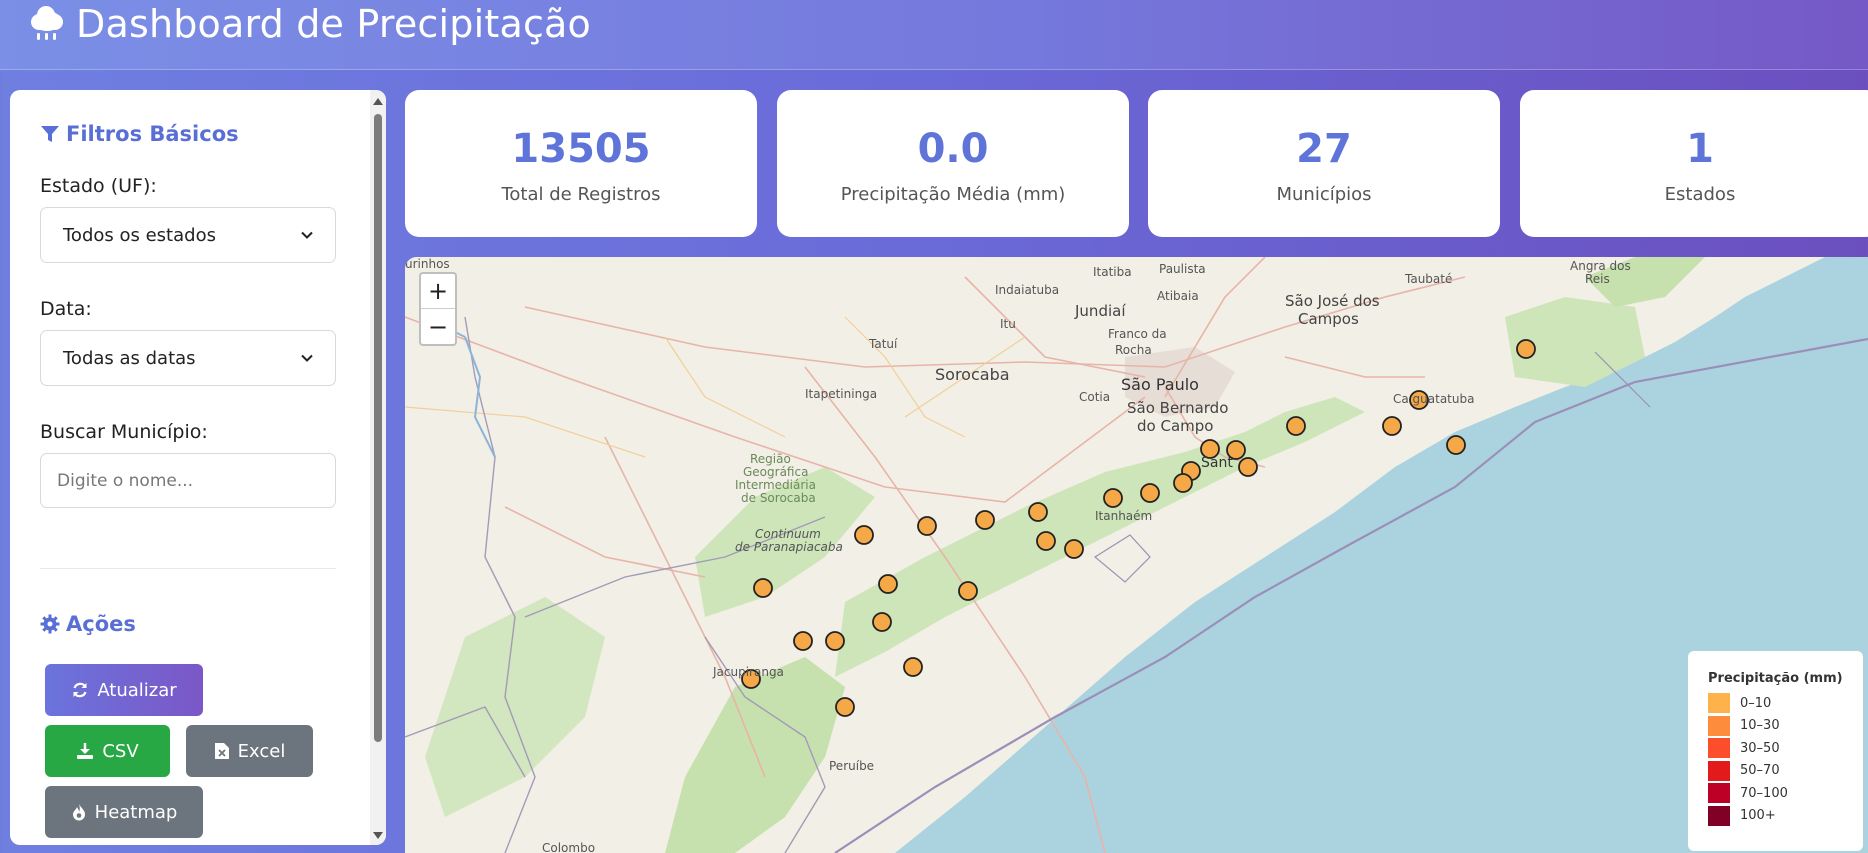 This screenshot has height=853, width=1868. I want to click on legend-label: 50–70, so click(1760, 771).